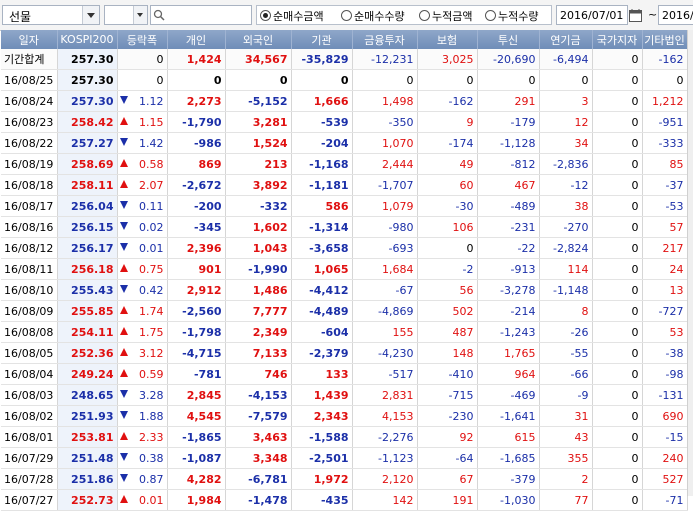 This screenshot has width=693, height=511. Describe the element at coordinates (665, 122) in the screenshot. I see `value-cell: -951` at that location.